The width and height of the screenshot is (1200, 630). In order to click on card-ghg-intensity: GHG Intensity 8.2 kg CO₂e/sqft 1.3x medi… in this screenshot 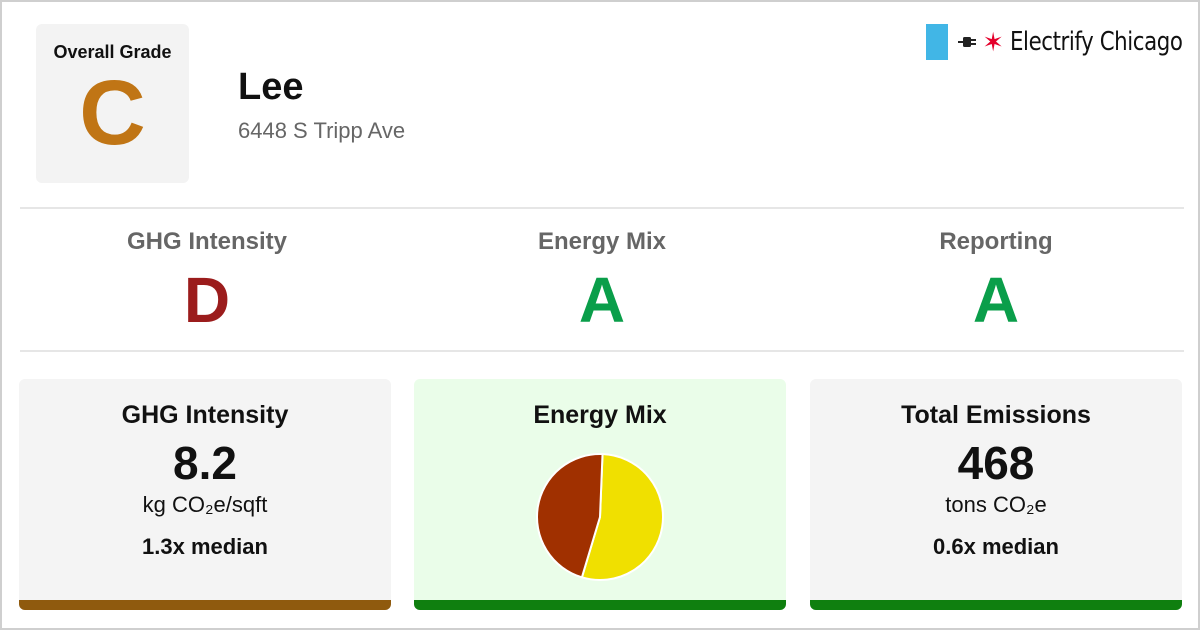, I will do `click(205, 494)`.